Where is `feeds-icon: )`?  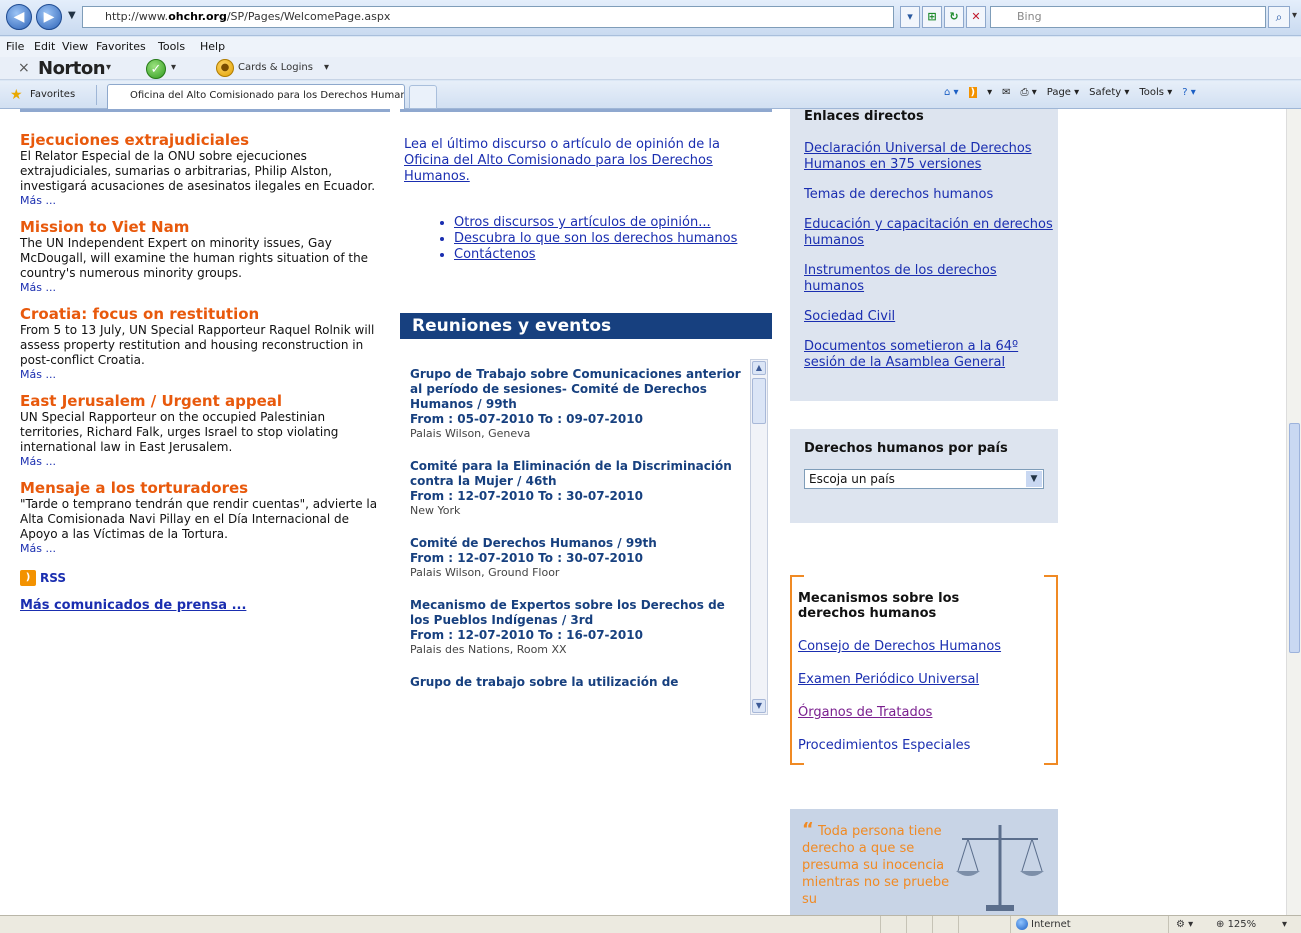 feeds-icon: ) is located at coordinates (973, 92).